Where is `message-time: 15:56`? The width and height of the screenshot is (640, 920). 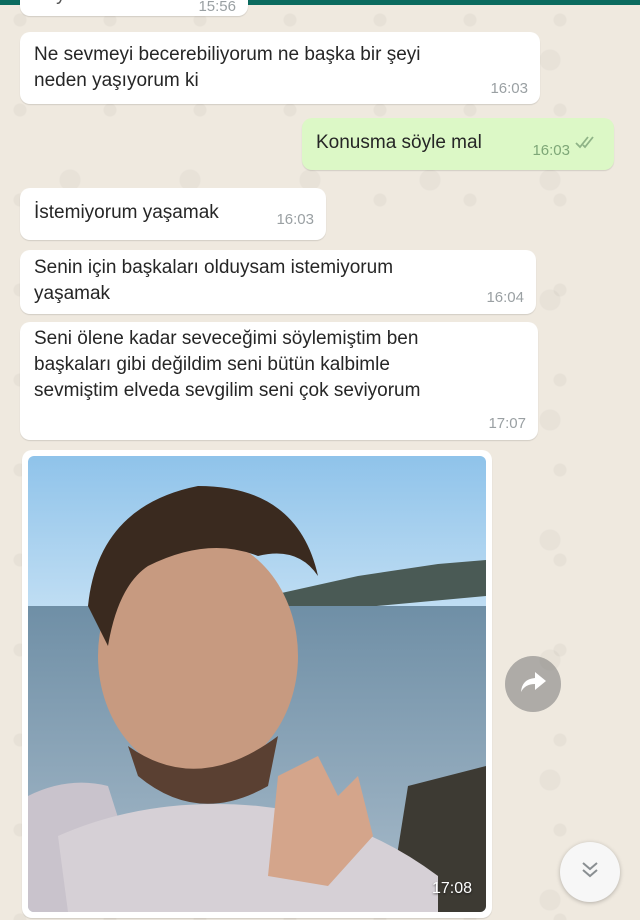 message-time: 15:56 is located at coordinates (217, 7).